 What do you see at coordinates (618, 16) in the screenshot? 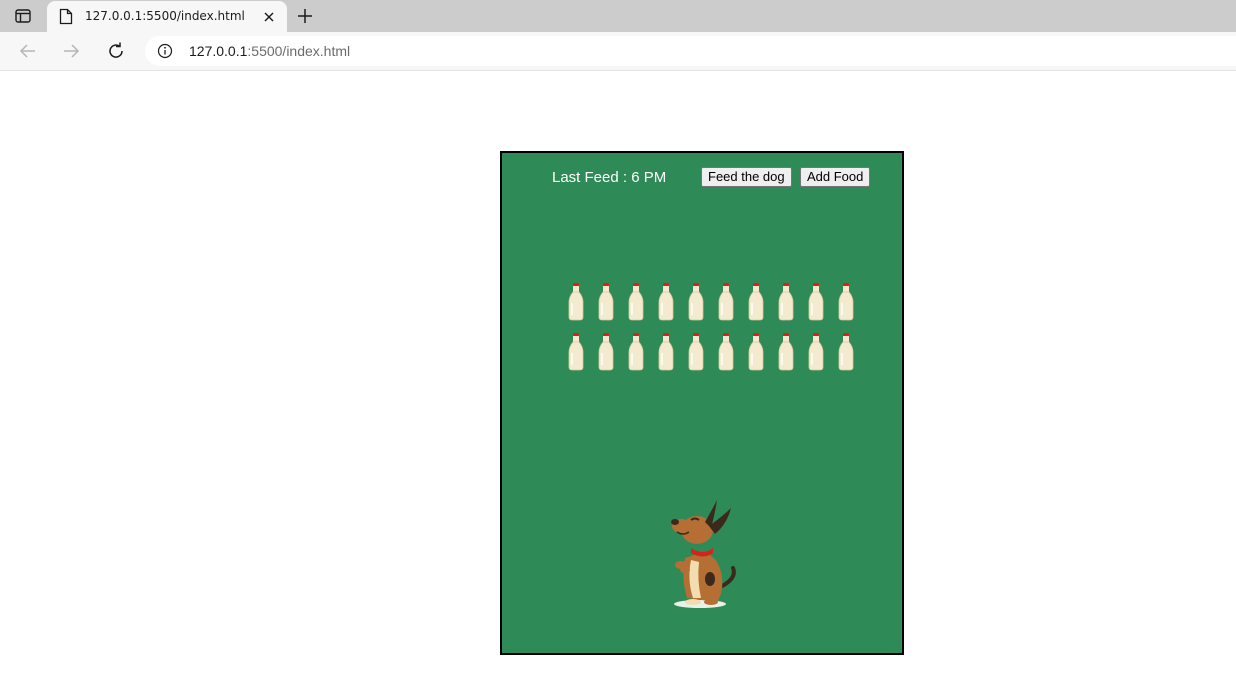
I see `browser-tab-bar: 127.0.0.1:5500/index.html` at bounding box center [618, 16].